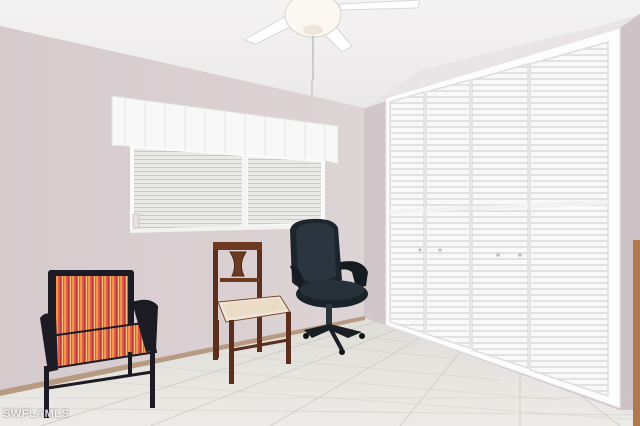  Describe the element at coordinates (227, 189) in the screenshot. I see `window-blinds-icon` at that location.